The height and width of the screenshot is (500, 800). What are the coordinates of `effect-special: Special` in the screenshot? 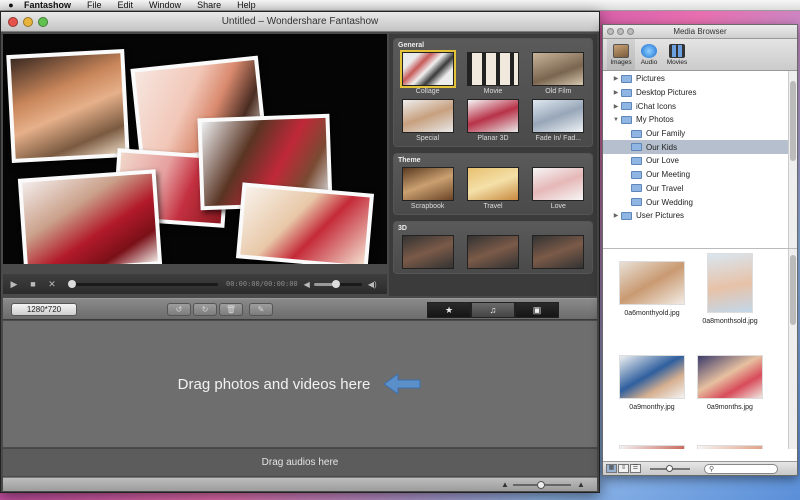 It's located at (427, 120).